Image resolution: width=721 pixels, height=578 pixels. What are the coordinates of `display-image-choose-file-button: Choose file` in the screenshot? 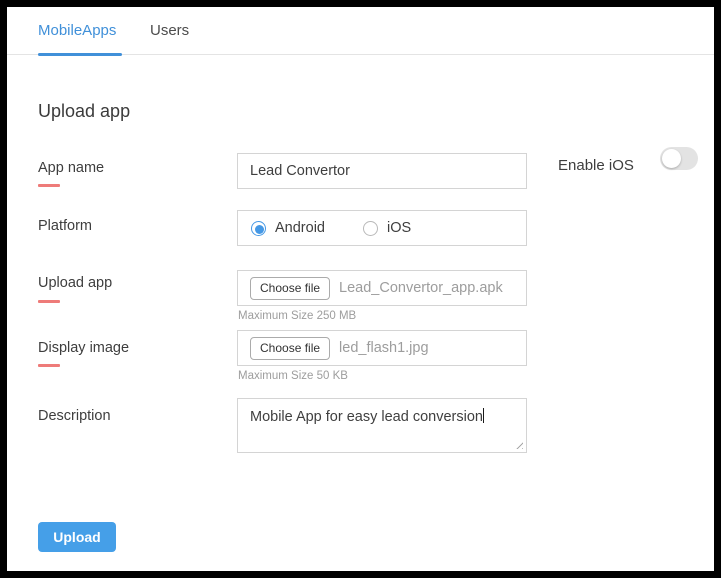 It's located at (290, 348).